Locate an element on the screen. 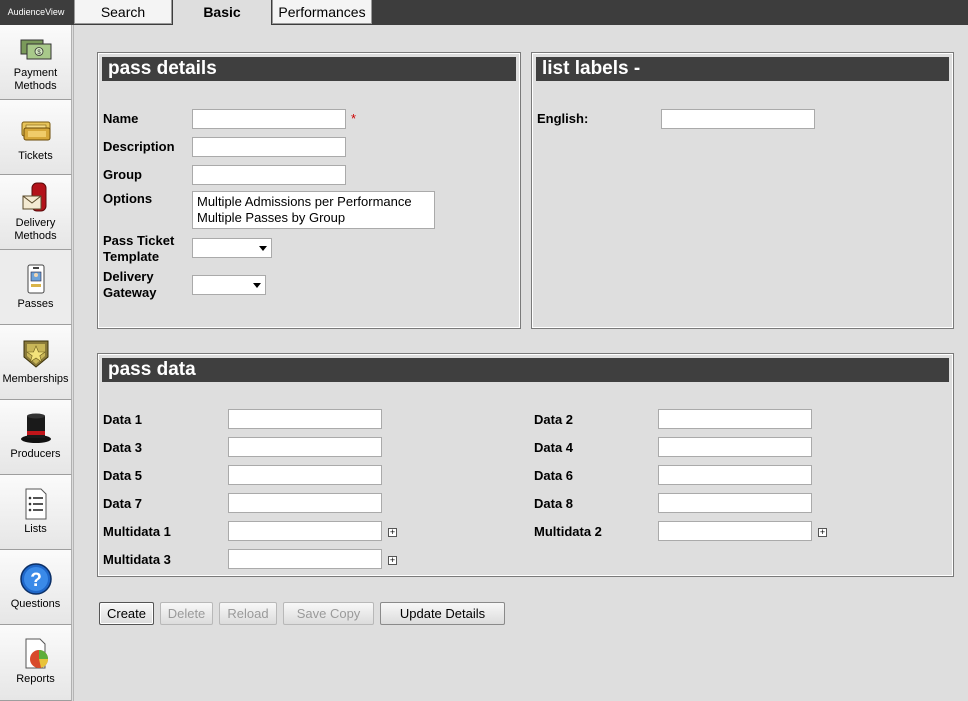 The image size is (968, 701). list-labels-header: list labels - is located at coordinates (742, 69).